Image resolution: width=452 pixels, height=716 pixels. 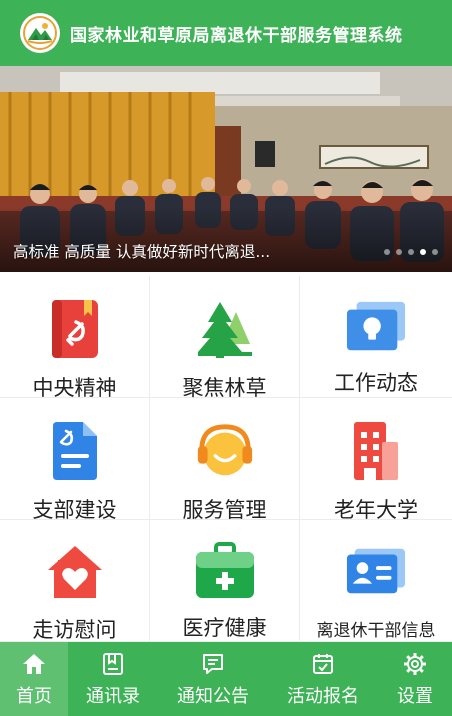 I want to click on medical-kit-icon, so click(x=225, y=571).